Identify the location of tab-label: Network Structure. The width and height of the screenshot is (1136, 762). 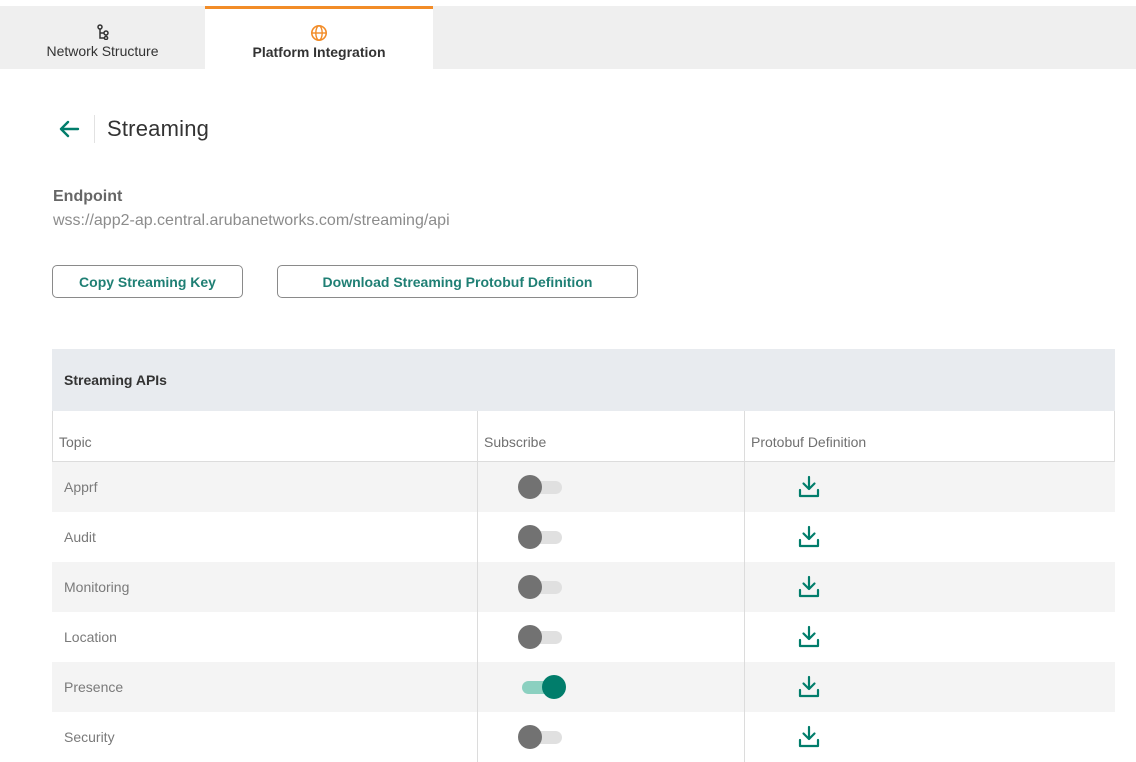
(102, 50).